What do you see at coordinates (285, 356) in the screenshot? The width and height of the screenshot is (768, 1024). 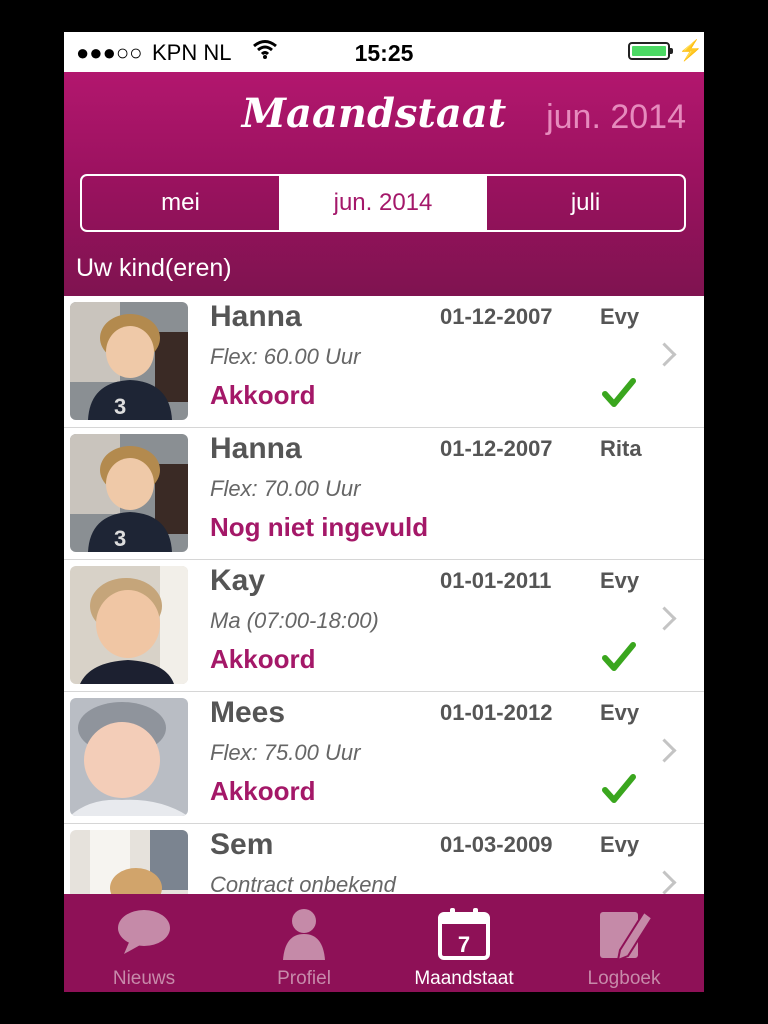 I see `contract-detail: Flex: 60.00 Uur` at bounding box center [285, 356].